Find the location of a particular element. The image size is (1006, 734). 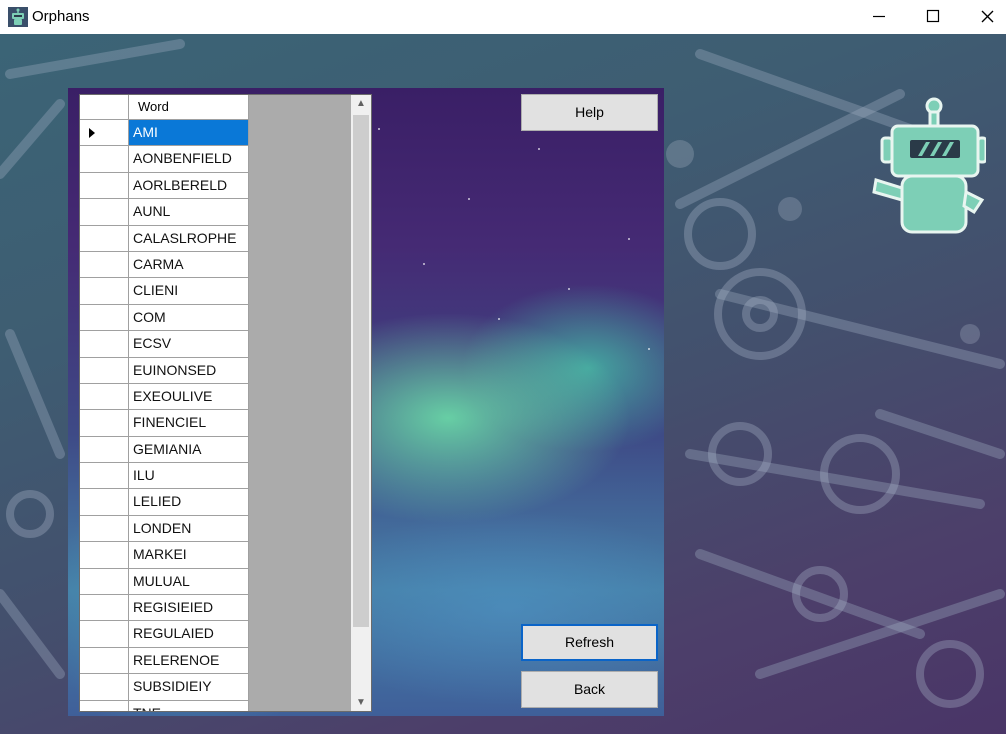

minimize-icon is located at coordinates (879, 17).